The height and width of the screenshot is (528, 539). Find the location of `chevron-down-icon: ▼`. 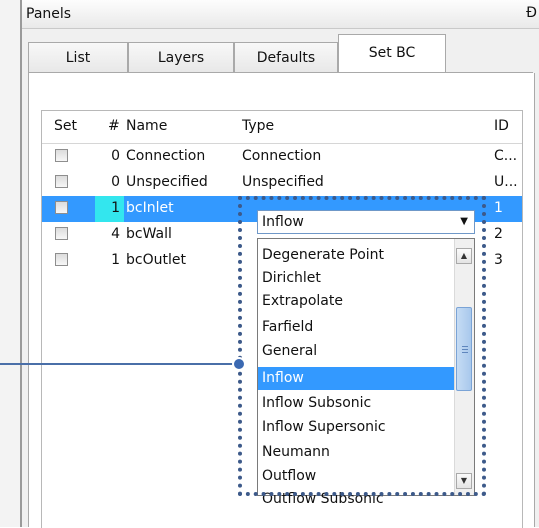

chevron-down-icon: ▼ is located at coordinates (464, 222).